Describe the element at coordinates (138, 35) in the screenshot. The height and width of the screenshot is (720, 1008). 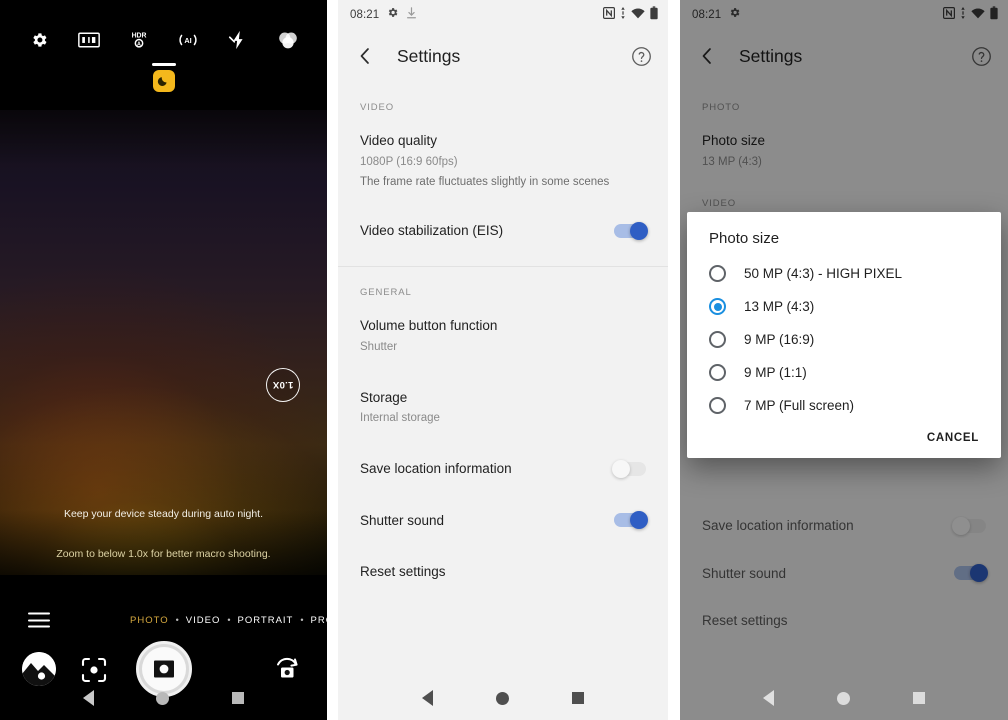
I see `svg-text: HDR` at that location.